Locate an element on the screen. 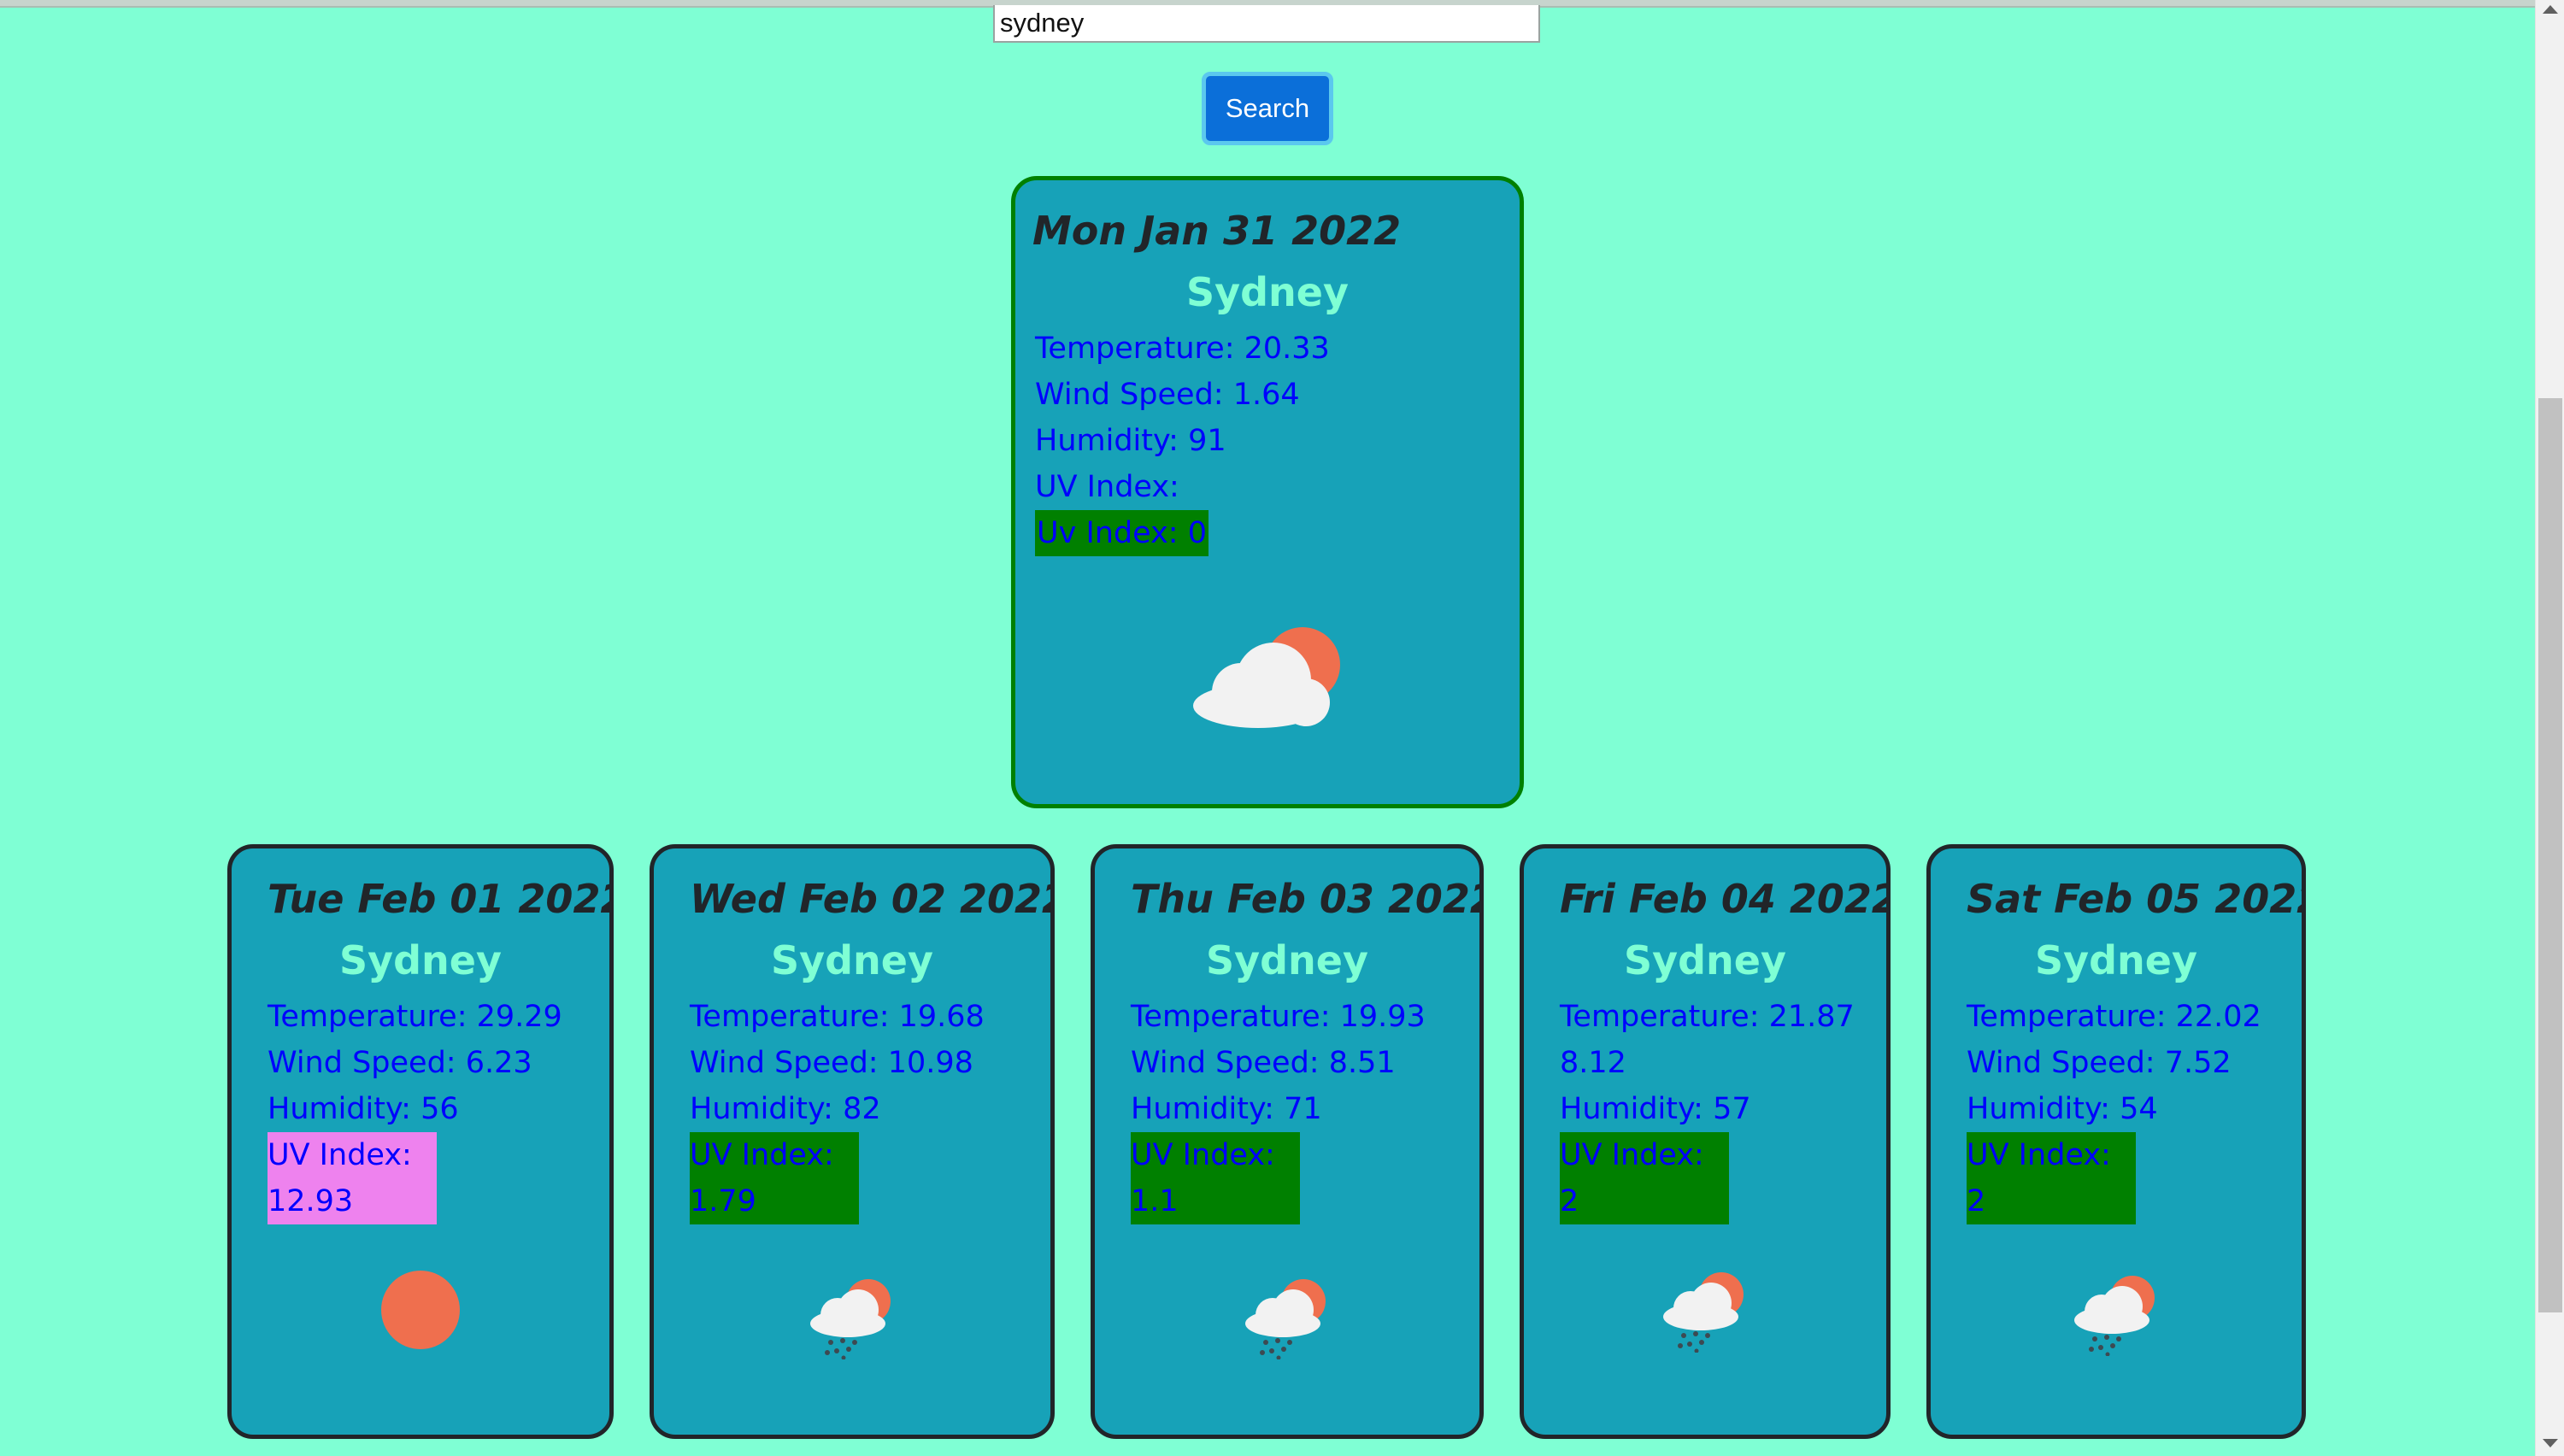 The width and height of the screenshot is (2564, 1456). wind-speed-text: Wind Speed: 6.23 is located at coordinates (400, 1063).